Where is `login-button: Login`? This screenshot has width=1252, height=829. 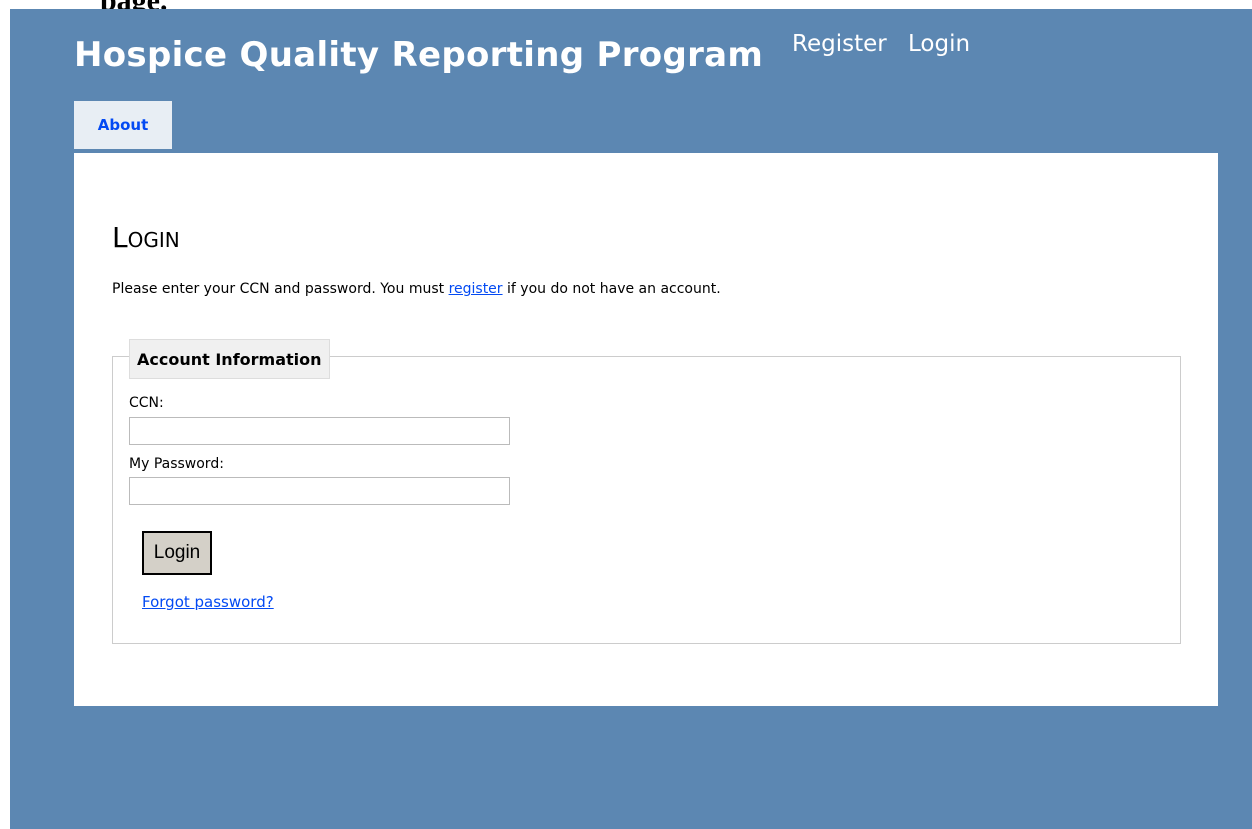 login-button: Login is located at coordinates (177, 553).